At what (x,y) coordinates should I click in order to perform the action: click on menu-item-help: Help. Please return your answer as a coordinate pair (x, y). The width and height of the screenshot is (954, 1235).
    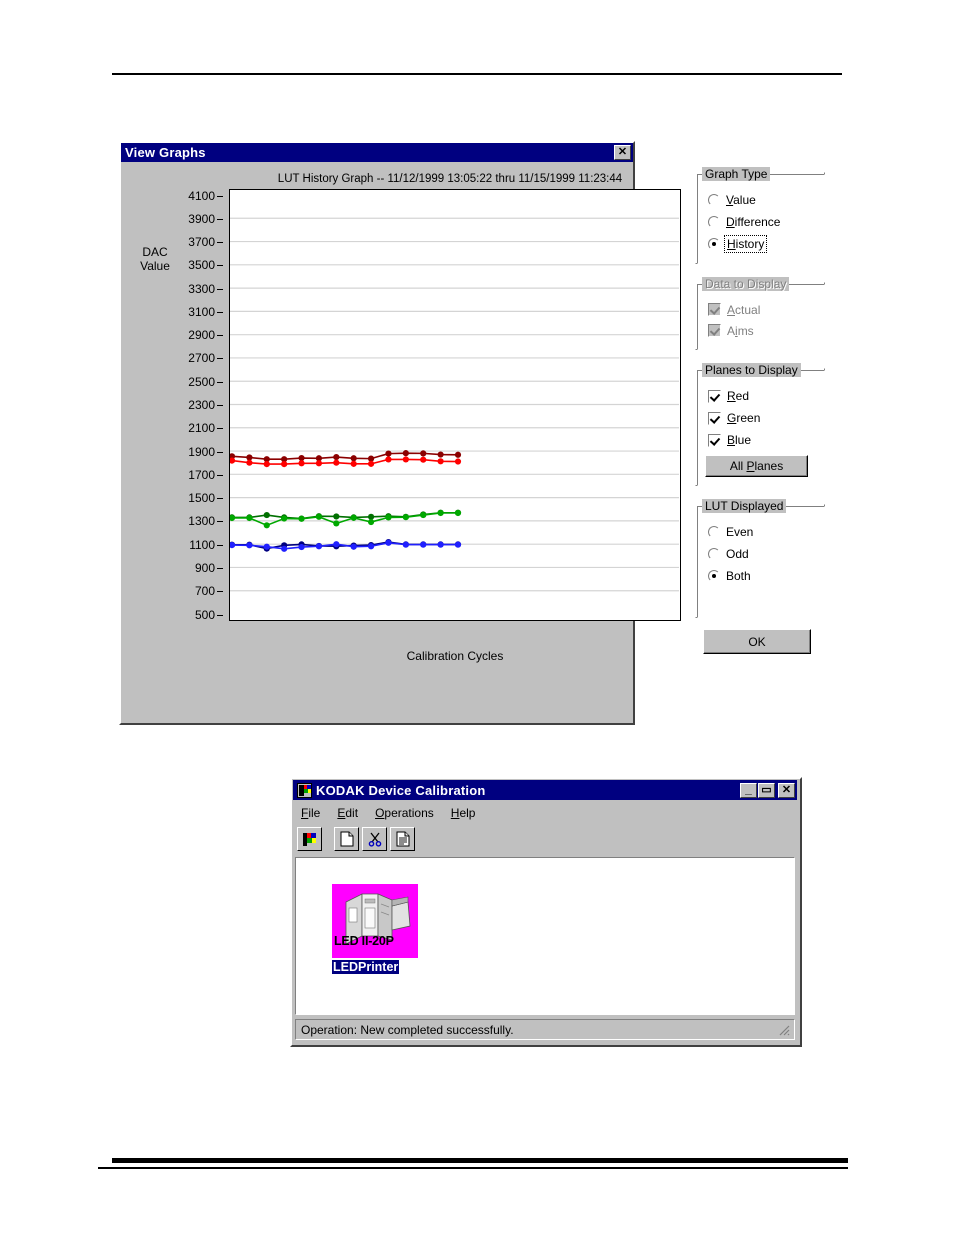
    Looking at the image, I should click on (464, 813).